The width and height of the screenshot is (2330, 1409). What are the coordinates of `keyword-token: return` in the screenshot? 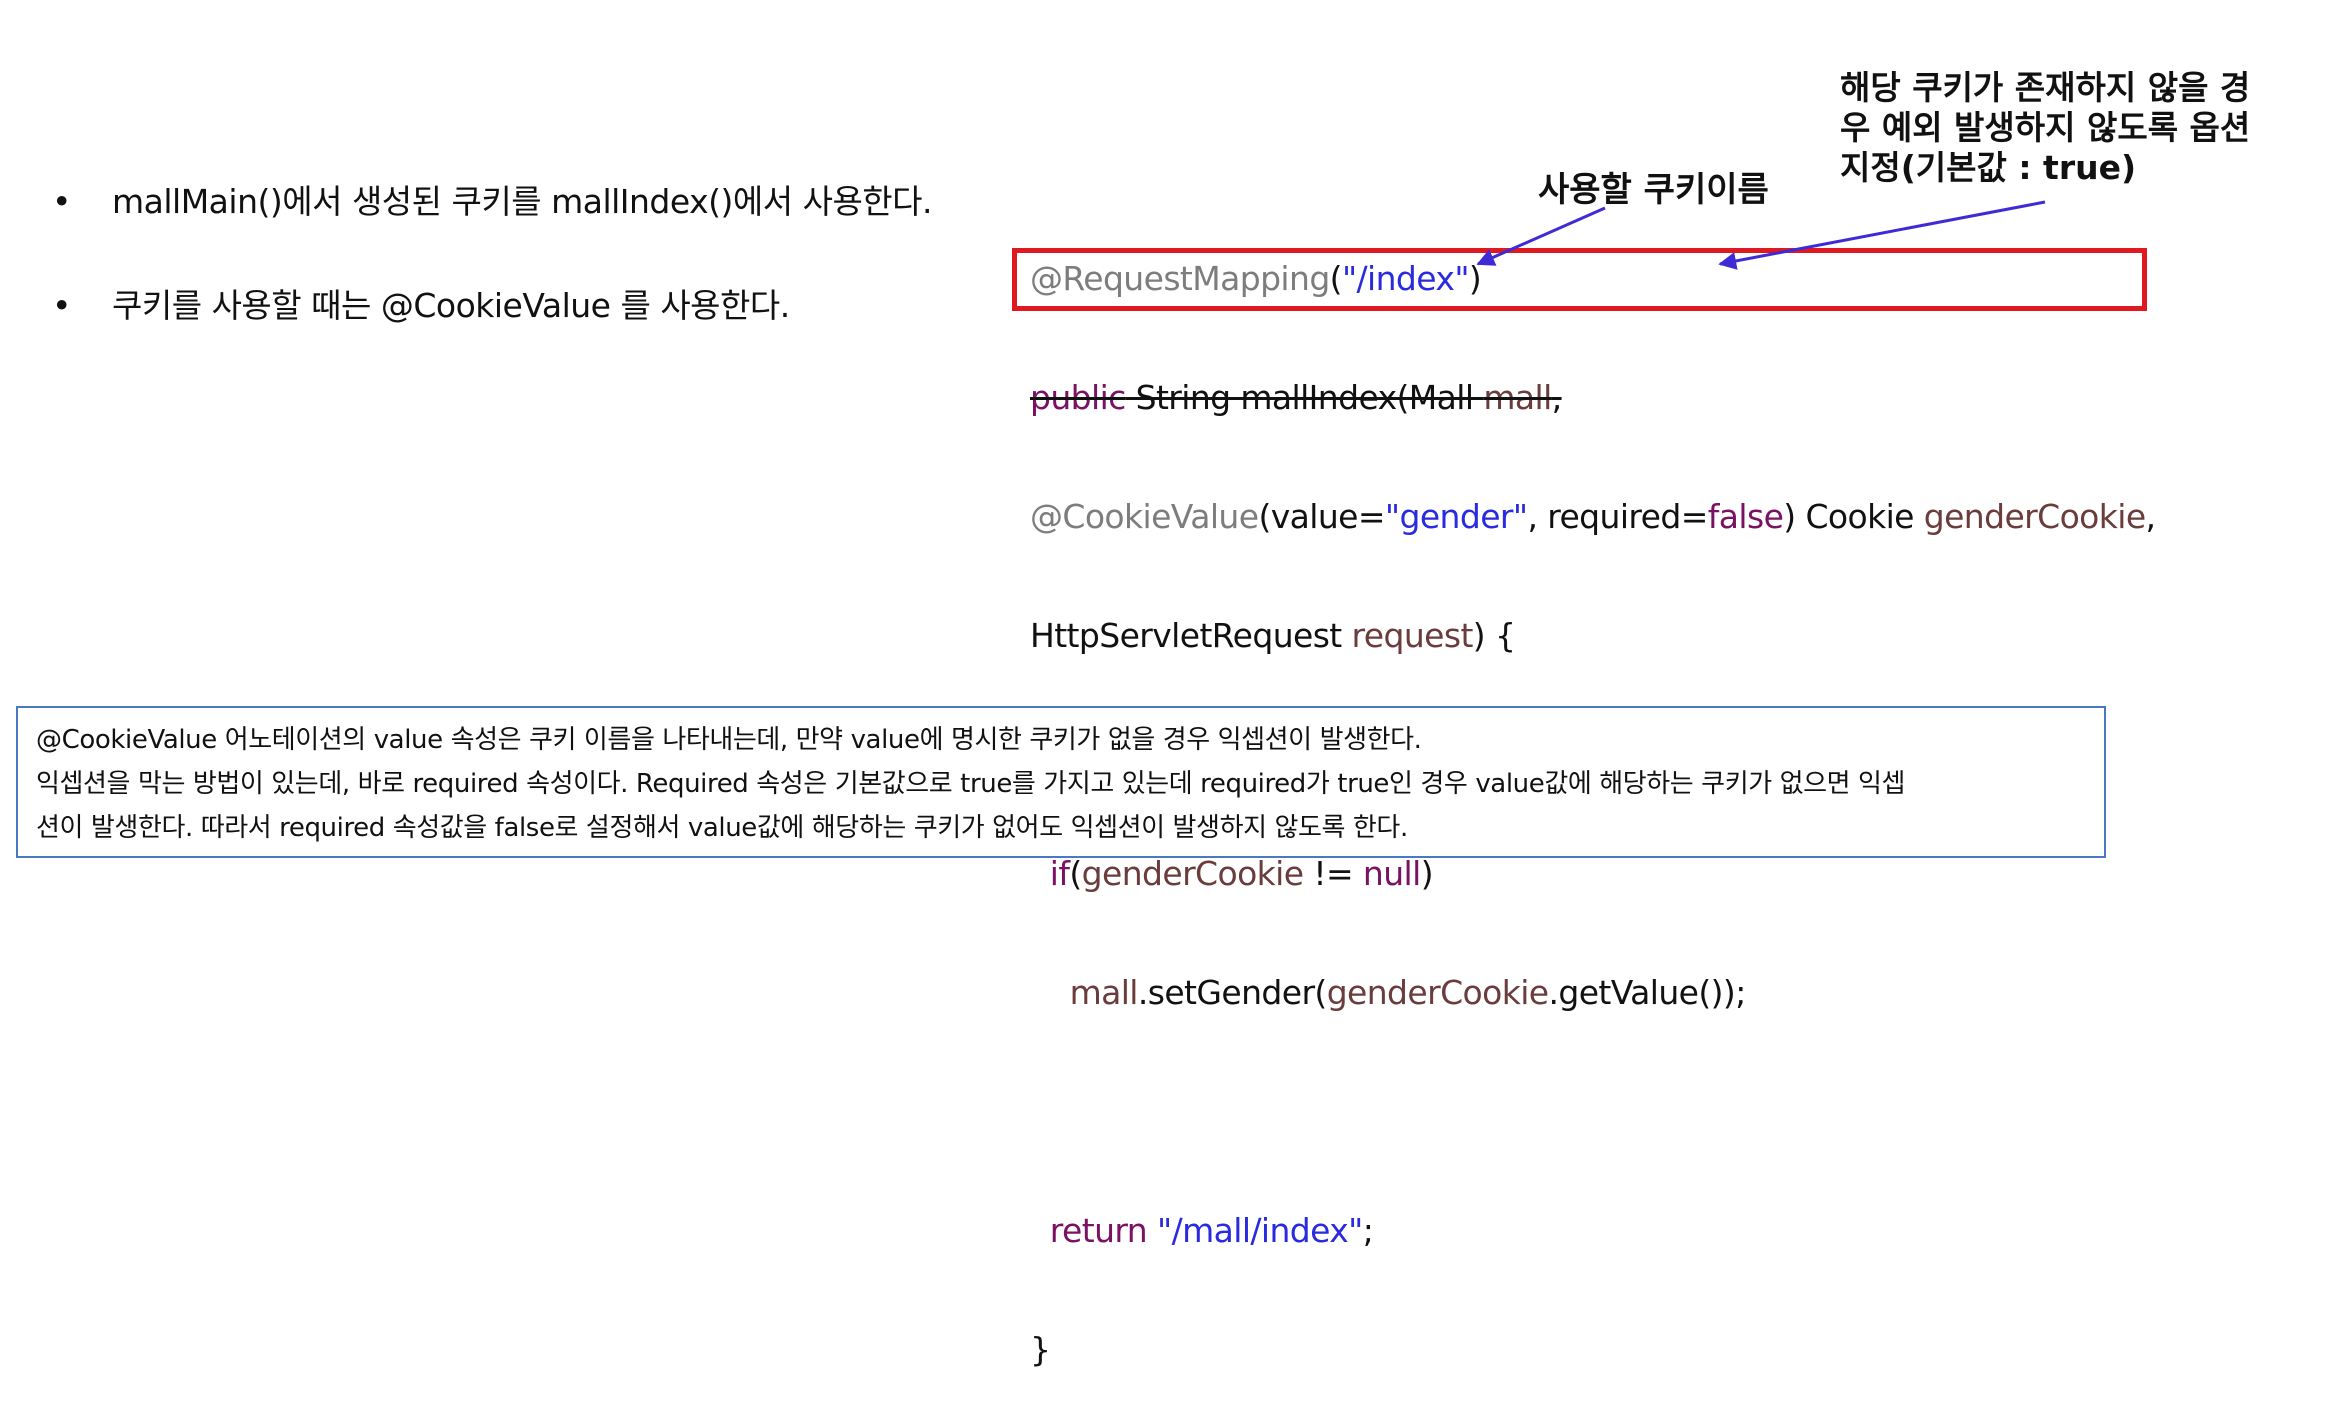 It's located at (1098, 1230).